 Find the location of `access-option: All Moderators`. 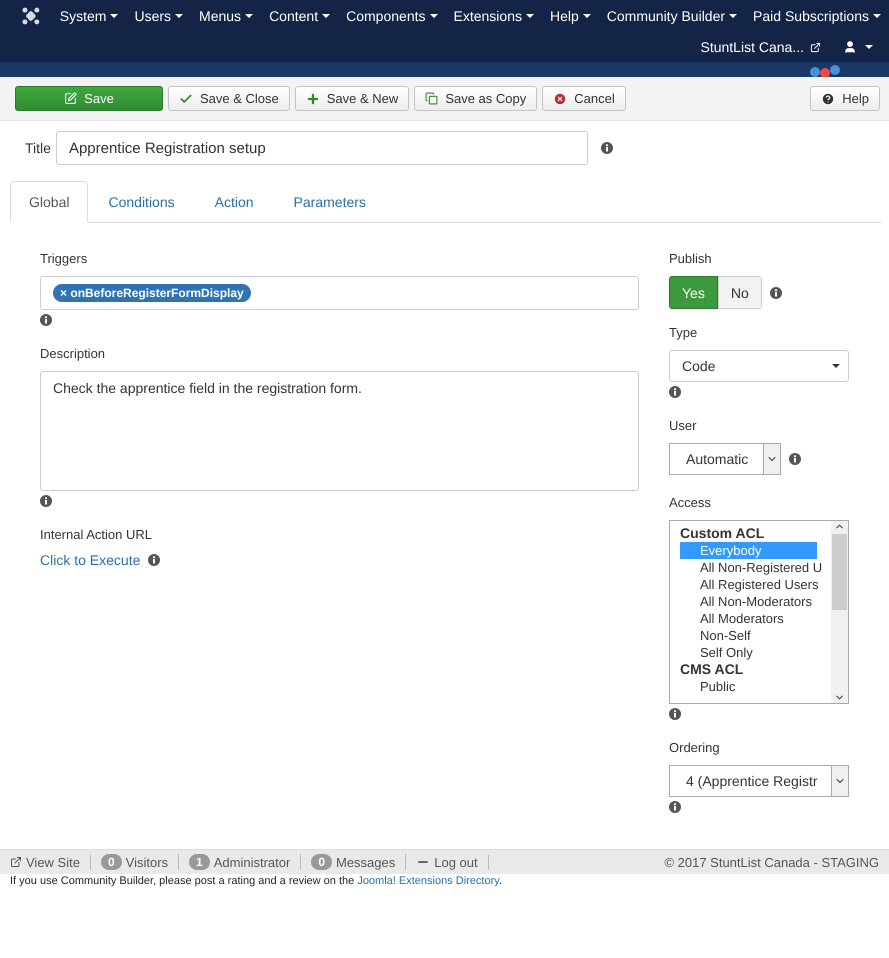

access-option: All Moderators is located at coordinates (748, 618).